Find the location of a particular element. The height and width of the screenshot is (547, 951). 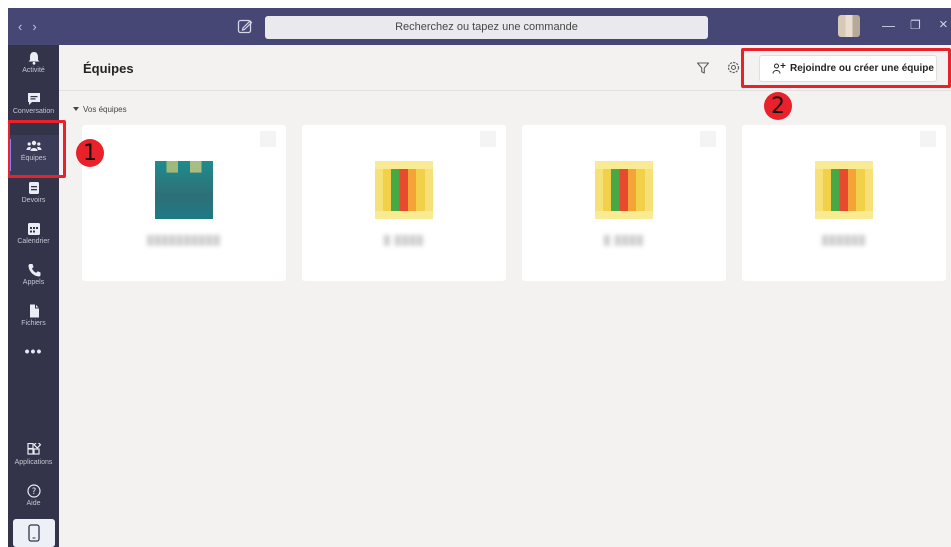

compose-icon is located at coordinates (245, 26).